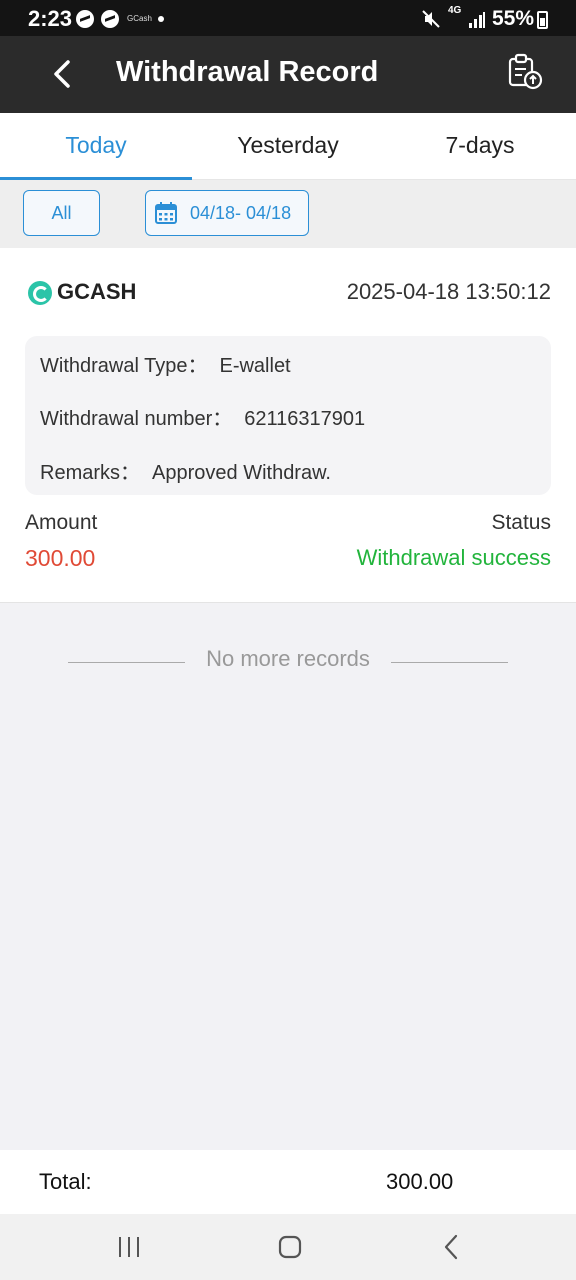 Image resolution: width=576 pixels, height=1280 pixels. I want to click on tab-yesterday: Yesterday, so click(288, 146).